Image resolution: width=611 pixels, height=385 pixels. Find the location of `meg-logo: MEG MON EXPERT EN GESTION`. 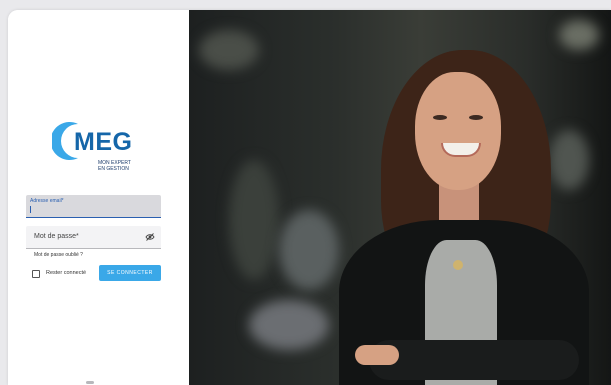

meg-logo: MEG MON EXPERT EN GESTION is located at coordinates (97, 150).